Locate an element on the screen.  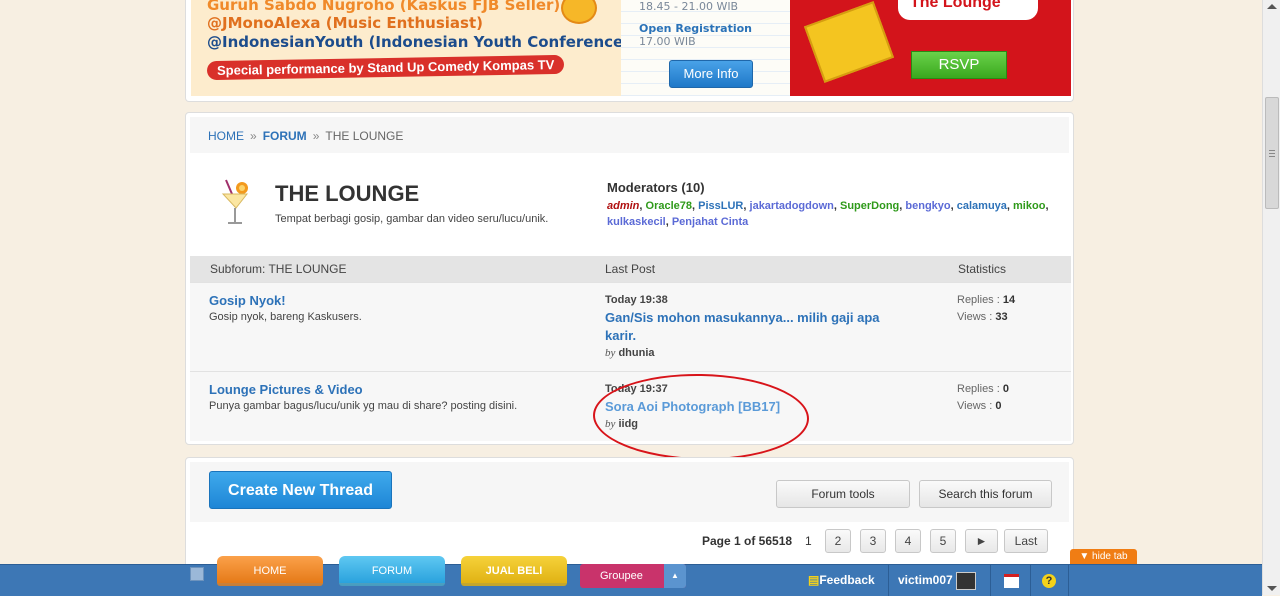
cocktail-icon is located at coordinates (235, 201).